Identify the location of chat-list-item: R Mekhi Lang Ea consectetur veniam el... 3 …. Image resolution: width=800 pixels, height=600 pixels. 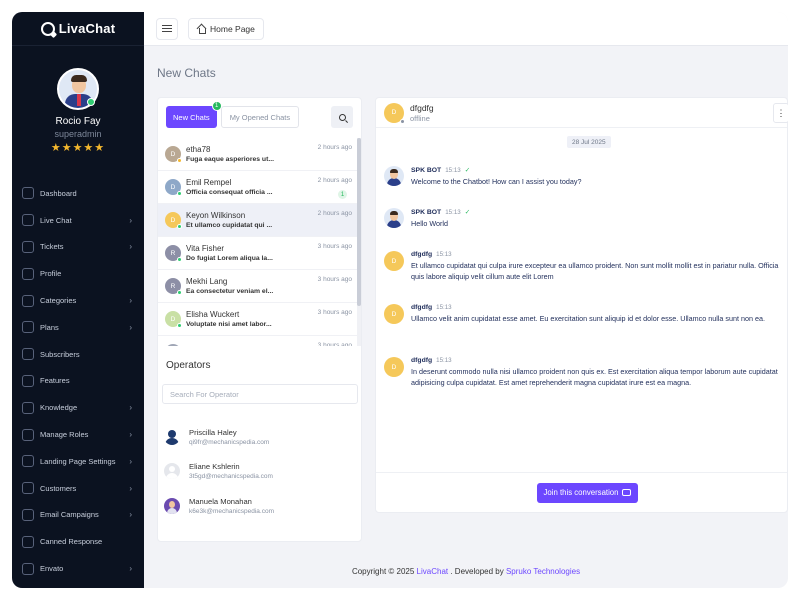
(258, 286).